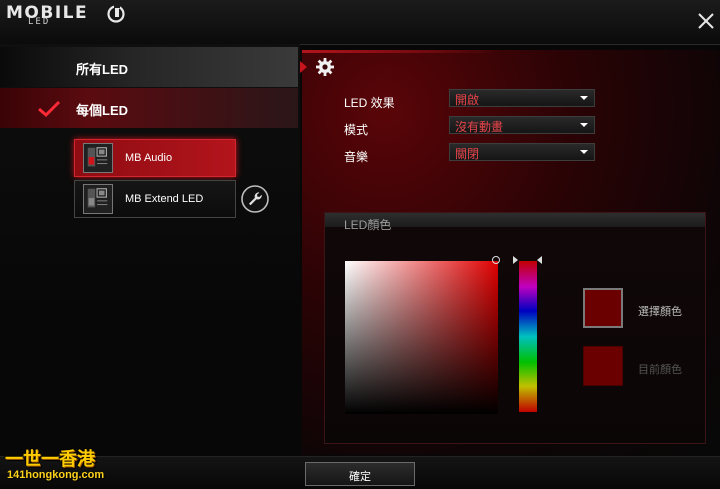 The height and width of the screenshot is (489, 720). What do you see at coordinates (116, 13) in the screenshot?
I see `logo-mark-icon` at bounding box center [116, 13].